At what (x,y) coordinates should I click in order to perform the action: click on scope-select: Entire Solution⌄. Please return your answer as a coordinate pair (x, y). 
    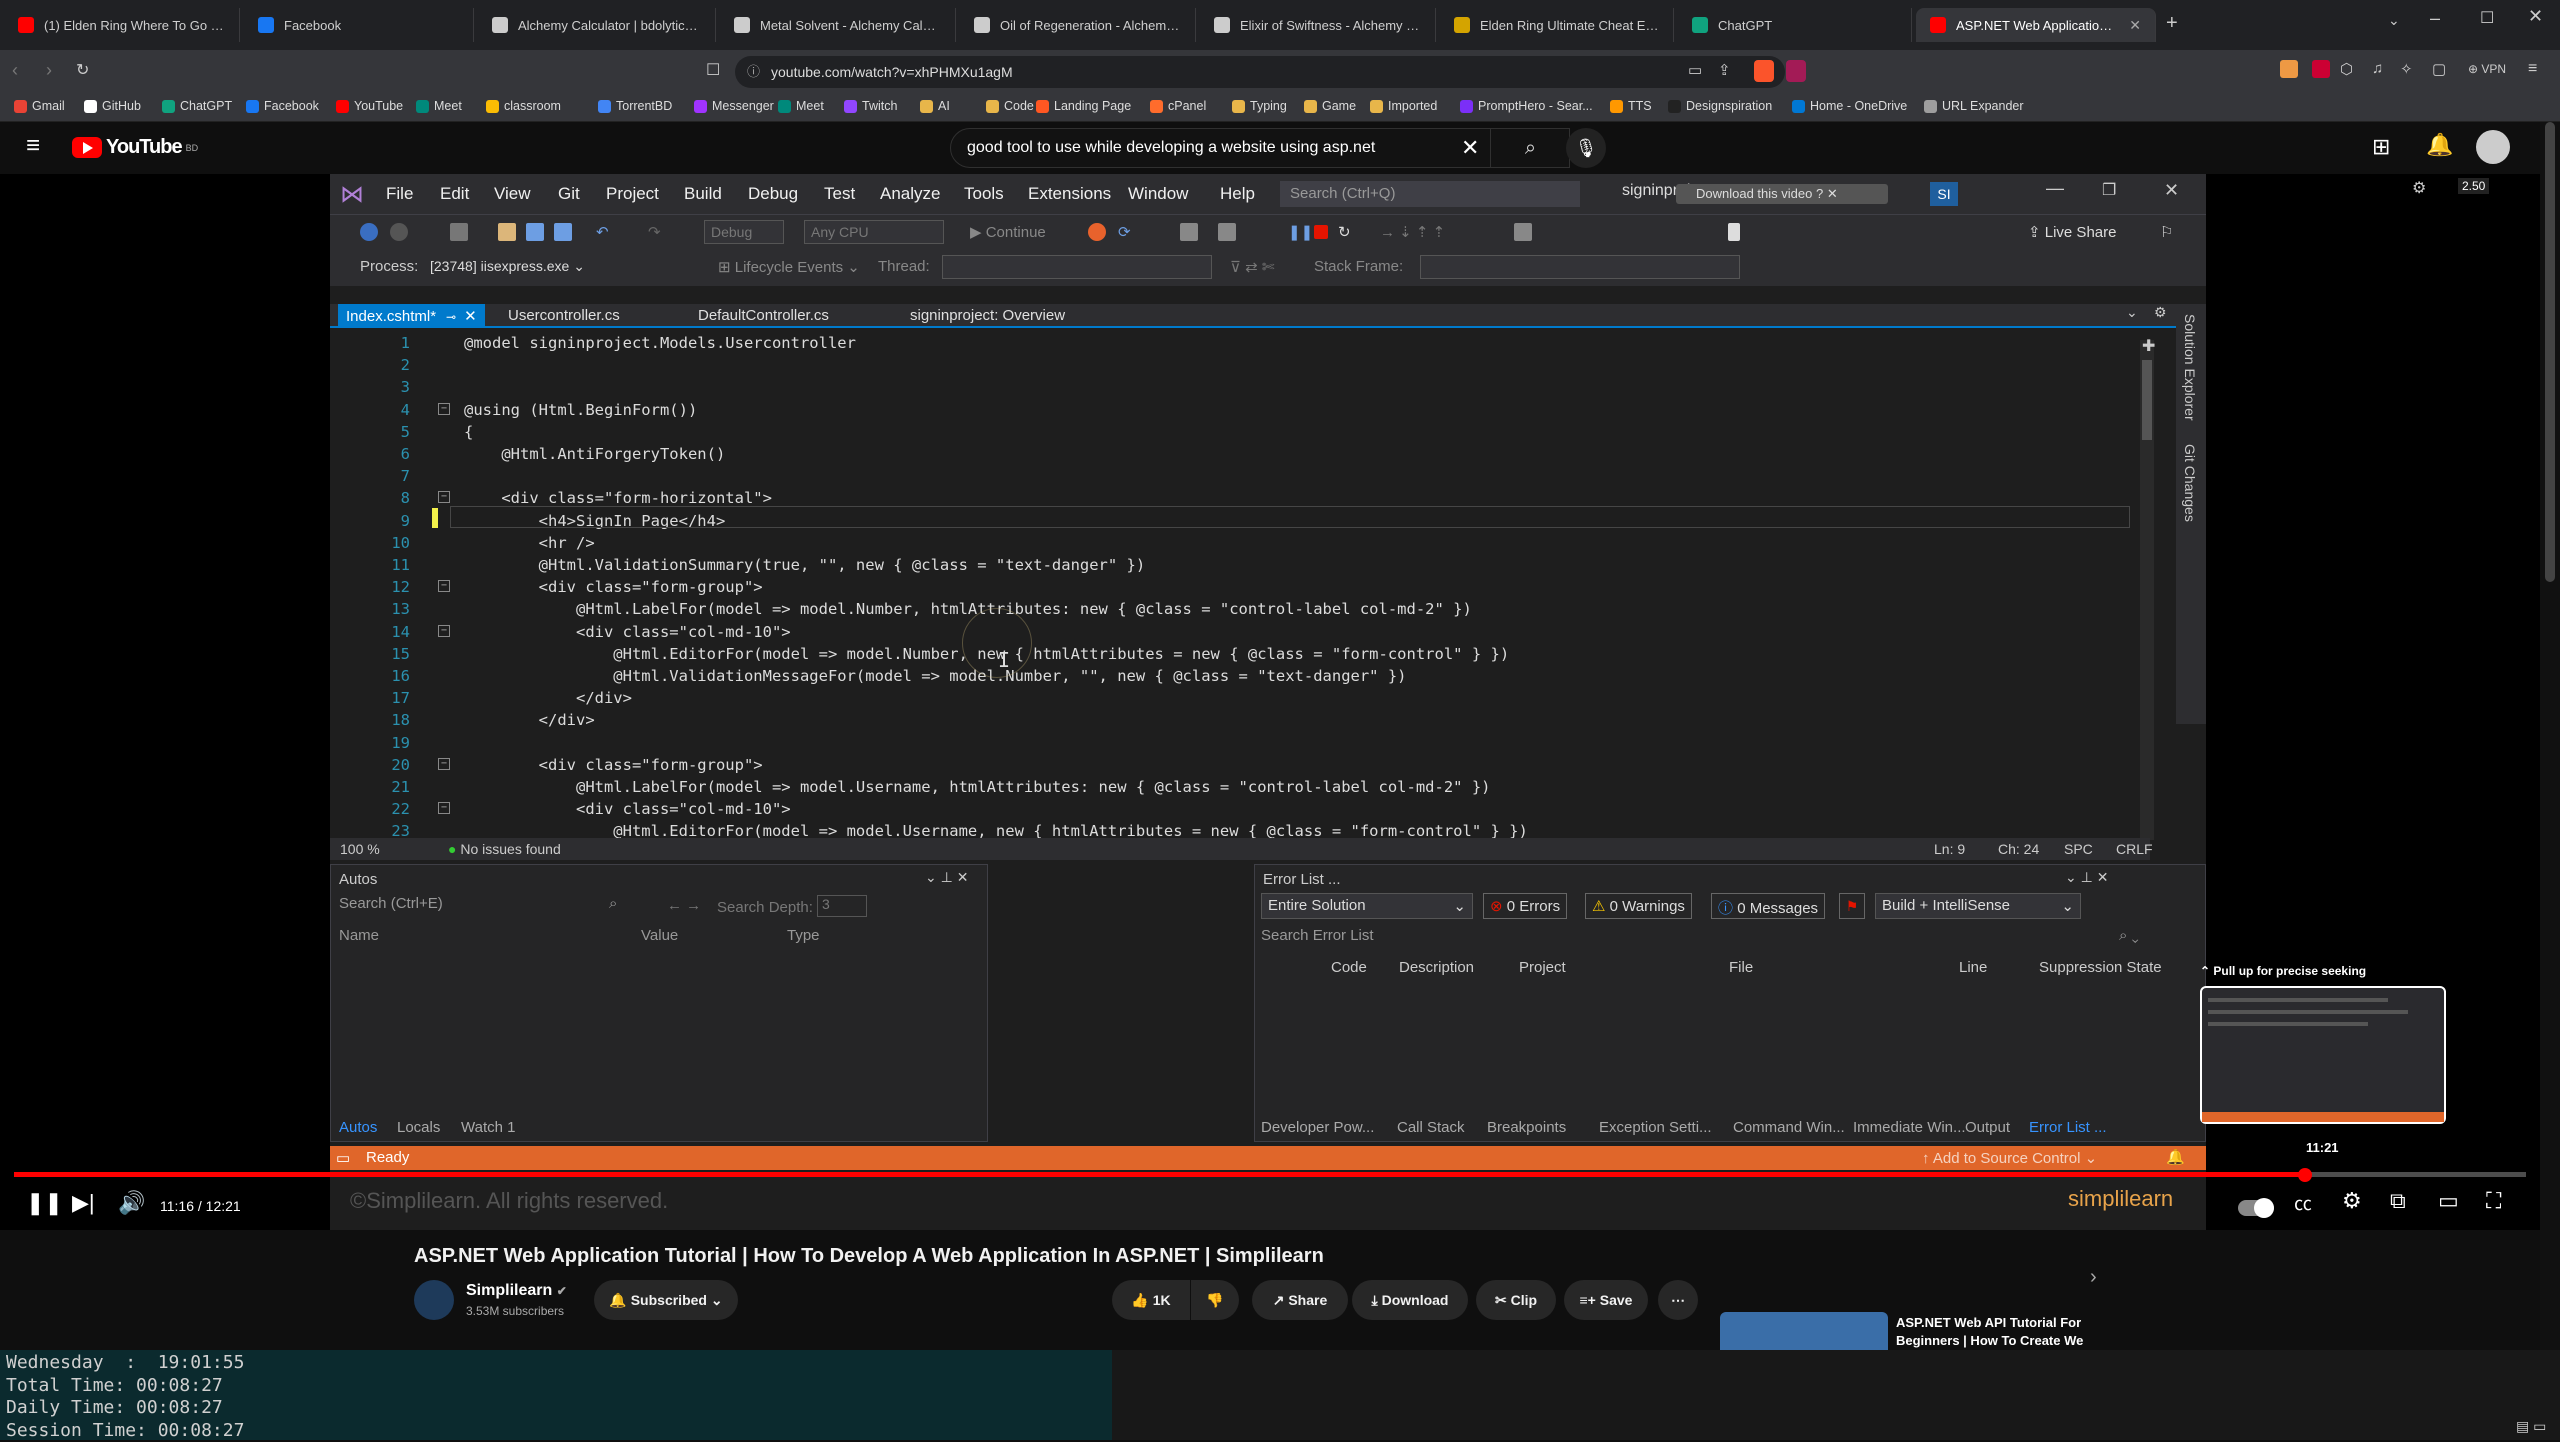
    Looking at the image, I should click on (1367, 906).